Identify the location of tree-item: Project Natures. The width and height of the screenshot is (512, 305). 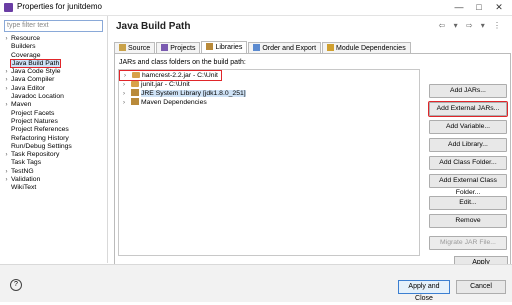
(54, 122).